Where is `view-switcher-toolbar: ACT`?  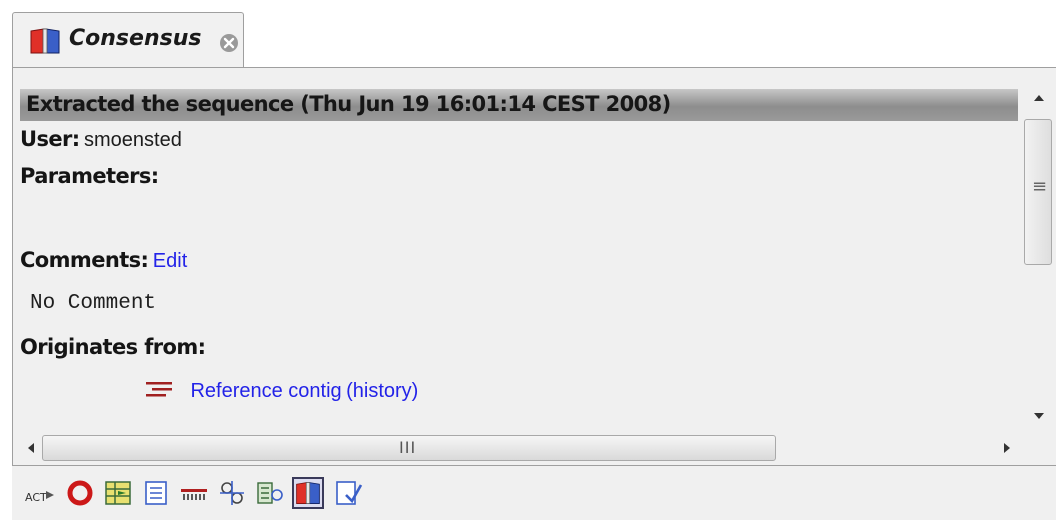 view-switcher-toolbar: ACT is located at coordinates (534, 492).